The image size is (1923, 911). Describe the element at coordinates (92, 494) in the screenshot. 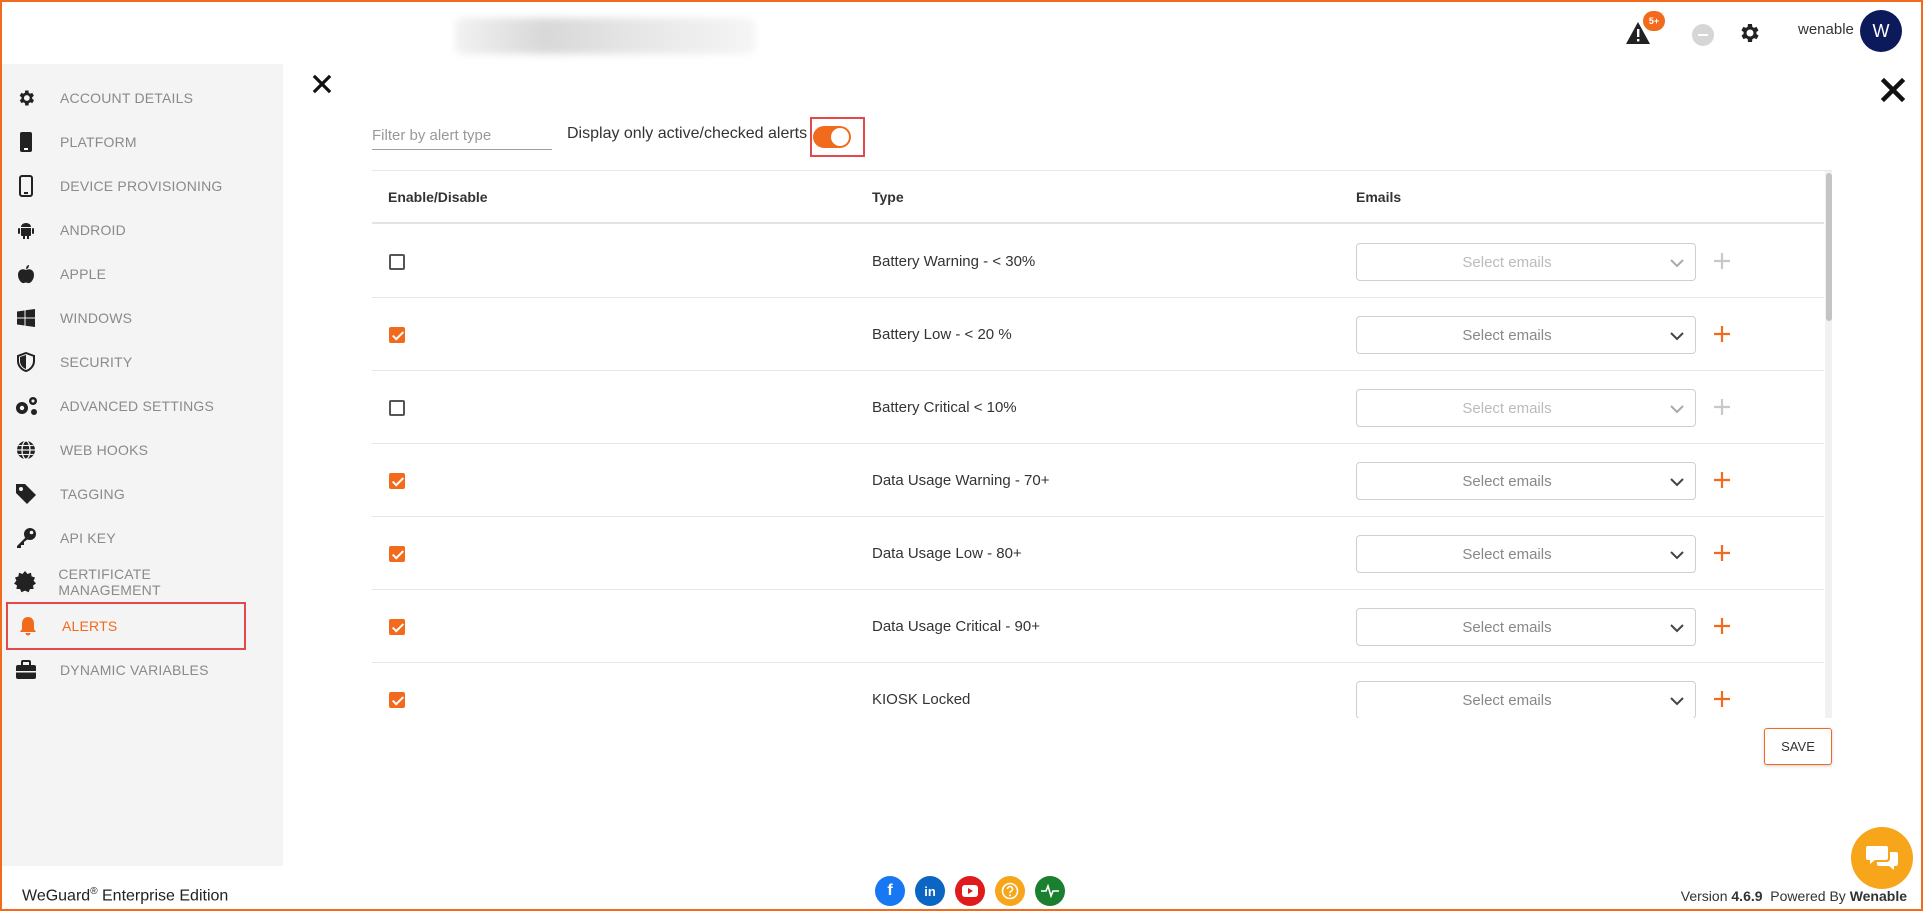

I see `sidebar-item-label: TAGGING` at that location.